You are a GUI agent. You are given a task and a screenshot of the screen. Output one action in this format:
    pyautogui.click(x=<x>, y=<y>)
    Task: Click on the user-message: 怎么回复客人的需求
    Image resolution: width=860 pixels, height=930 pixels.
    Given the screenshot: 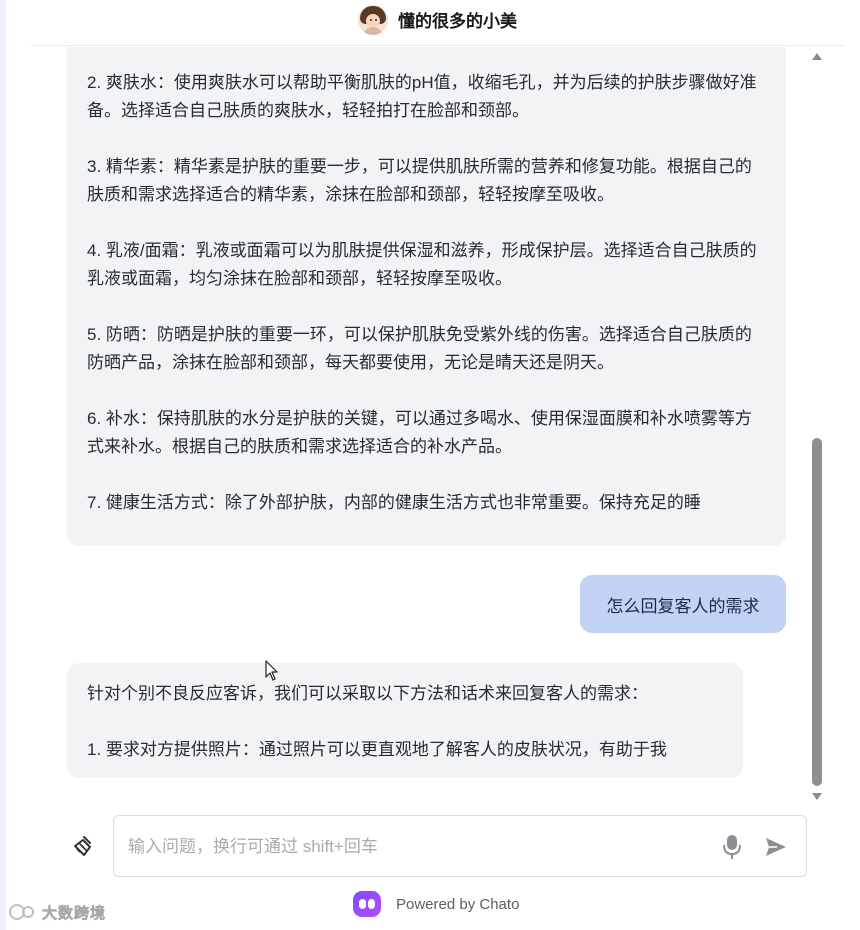 What is the action you would take?
    pyautogui.click(x=683, y=604)
    